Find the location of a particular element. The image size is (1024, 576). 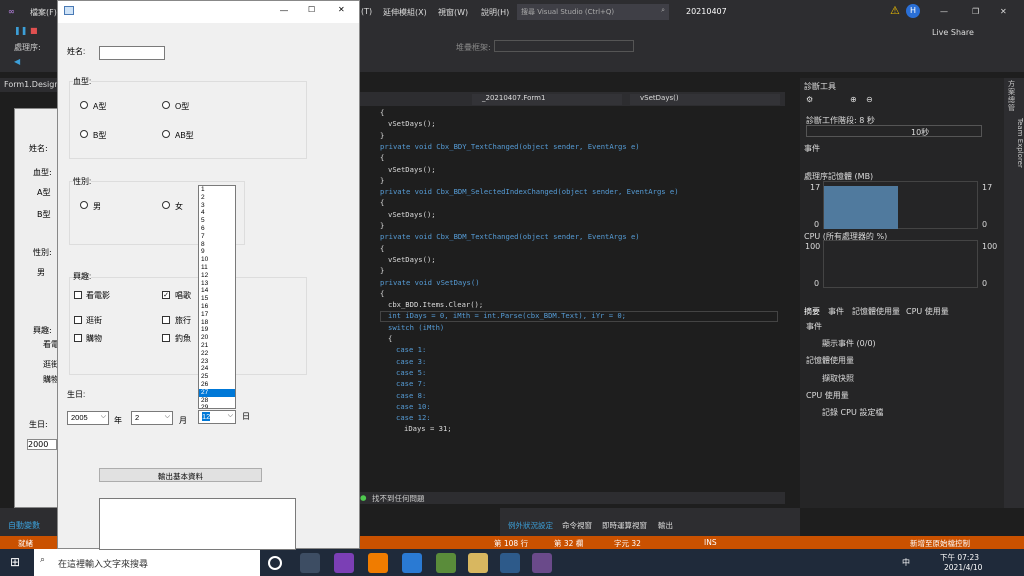

show-events-link: 顯示事件 (0/0) is located at coordinates (849, 343).